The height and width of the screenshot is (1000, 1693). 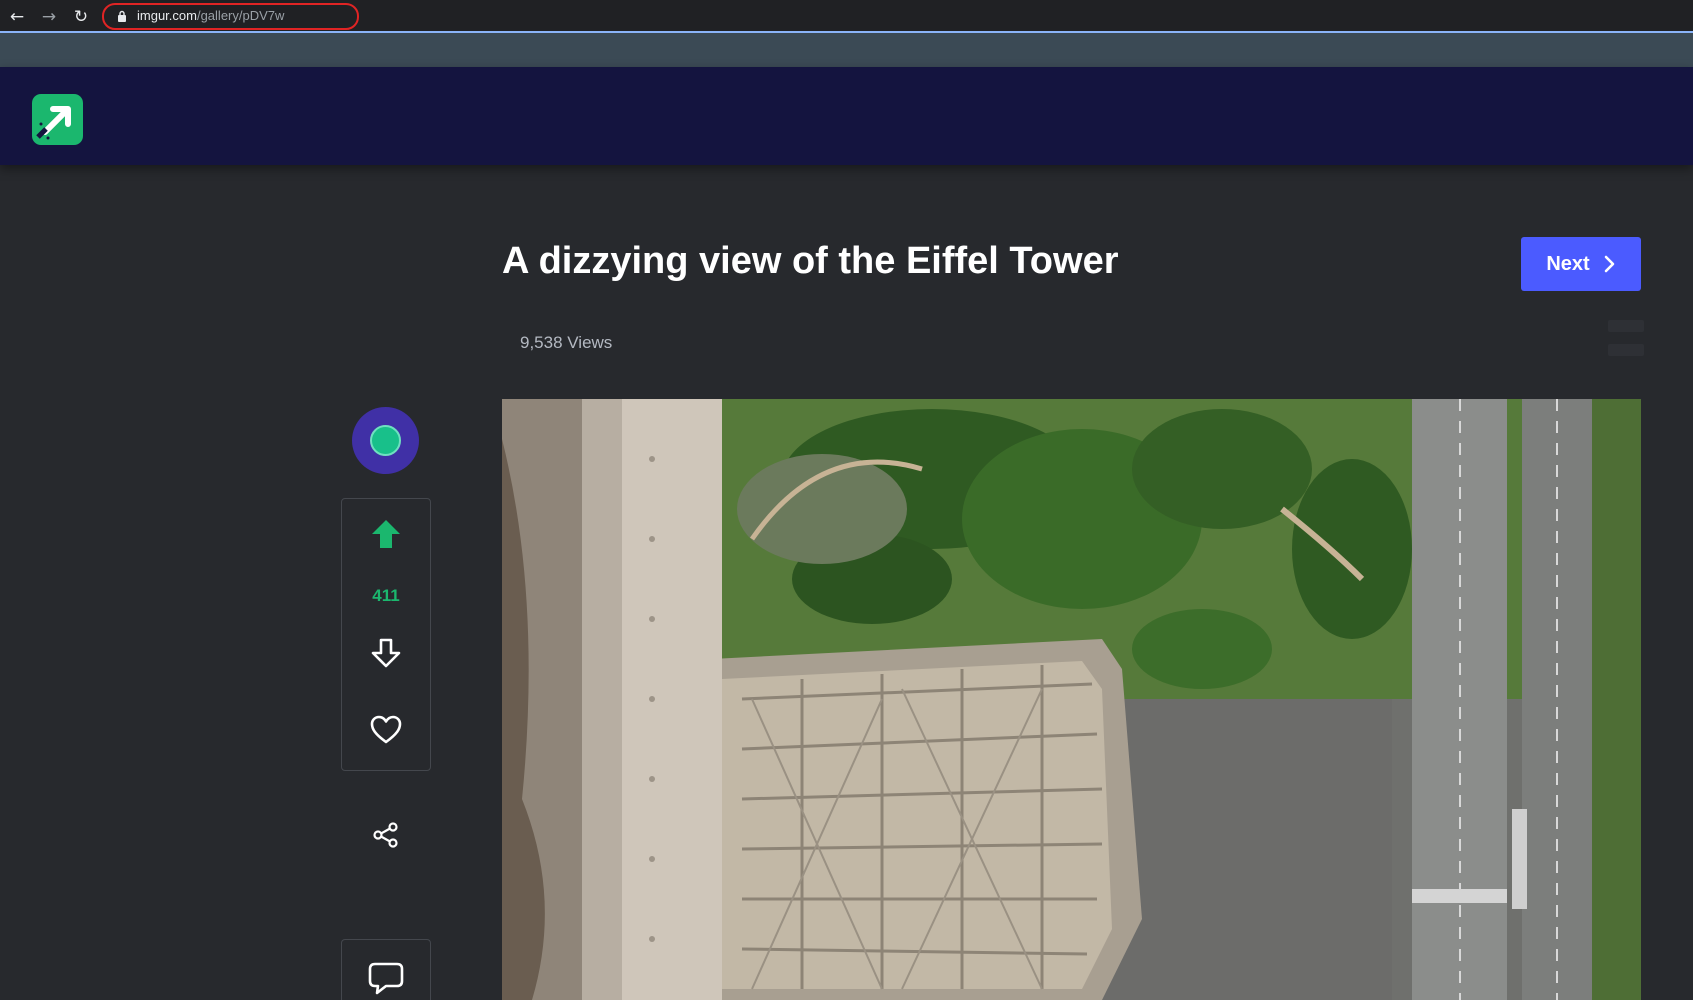 What do you see at coordinates (566, 342) in the screenshot?
I see `view-count: 9,538 Views` at bounding box center [566, 342].